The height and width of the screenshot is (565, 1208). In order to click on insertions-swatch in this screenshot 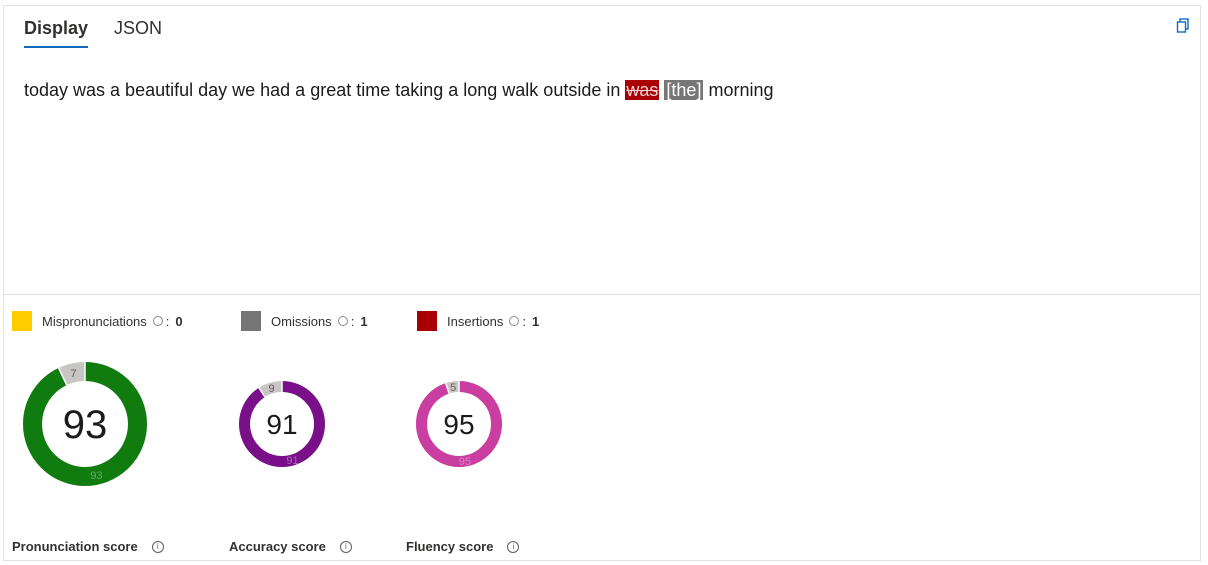, I will do `click(427, 321)`.